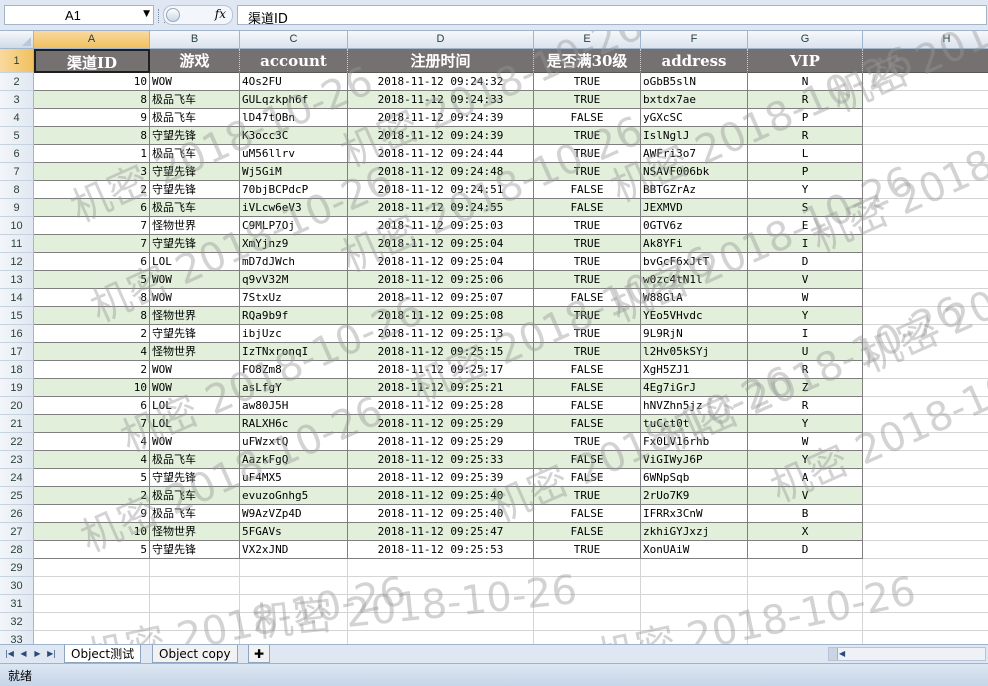 The height and width of the screenshot is (686, 988). I want to click on cell: VX2xJND, so click(294, 550).